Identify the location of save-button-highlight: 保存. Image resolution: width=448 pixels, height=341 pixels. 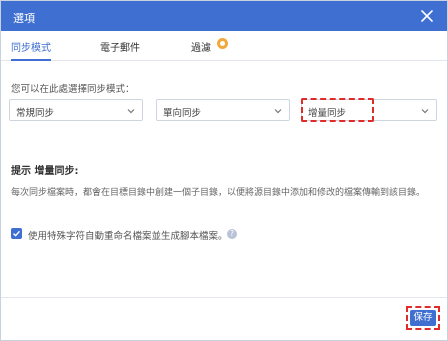
(423, 318).